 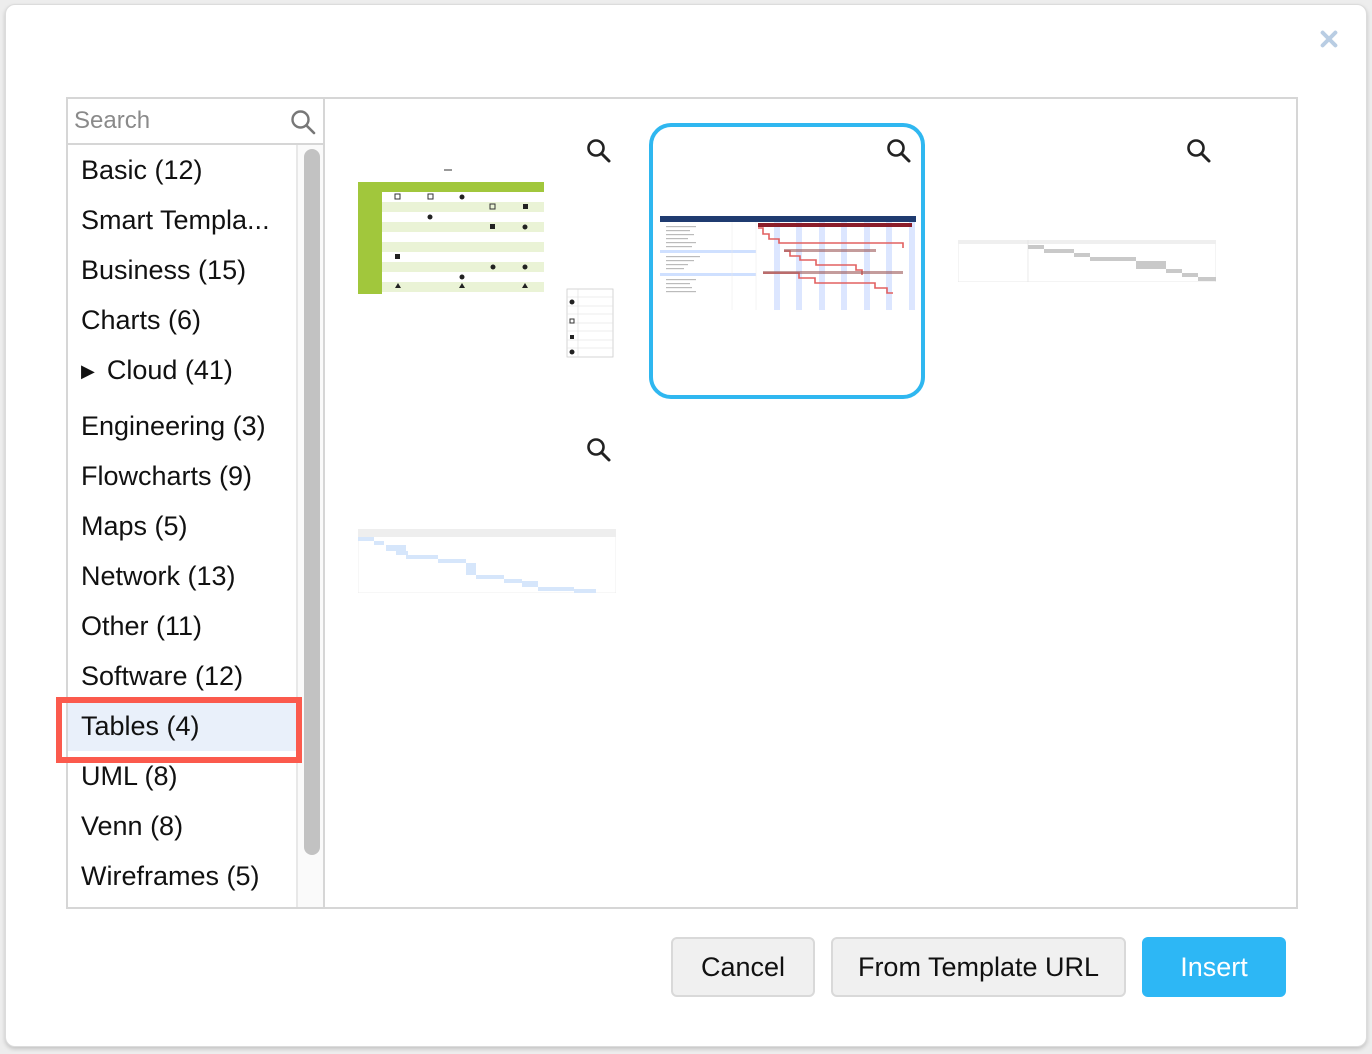 I want to click on search-input, so click(x=179, y=121).